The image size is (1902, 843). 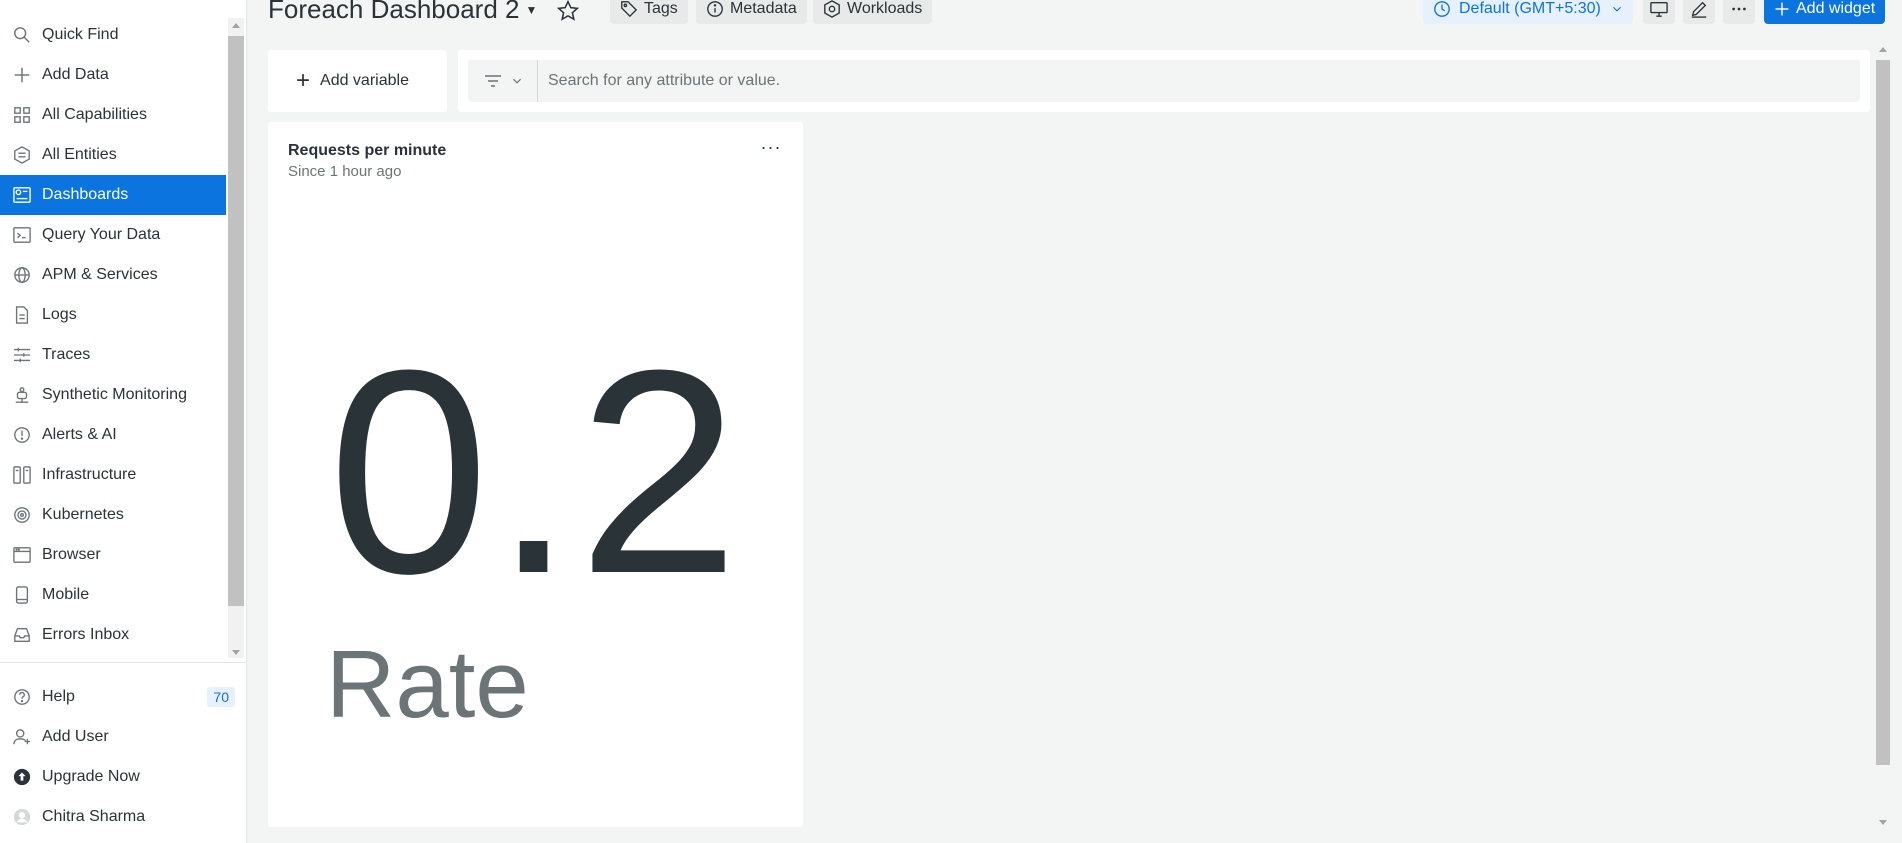 I want to click on billboard-value: 0.2, so click(x=536, y=472).